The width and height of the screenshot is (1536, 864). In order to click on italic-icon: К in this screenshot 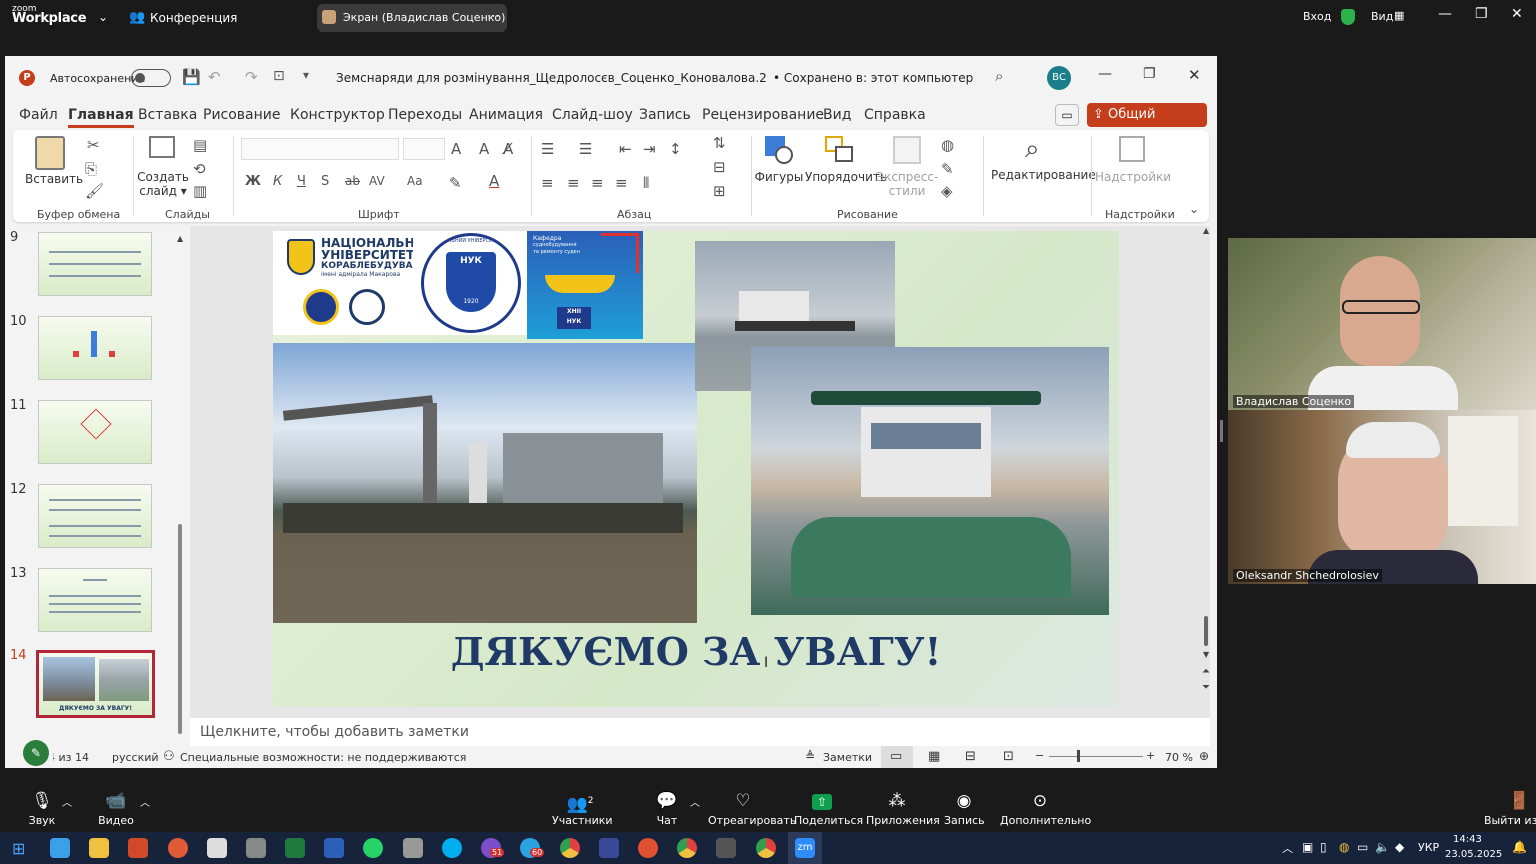, I will do `click(277, 181)`.